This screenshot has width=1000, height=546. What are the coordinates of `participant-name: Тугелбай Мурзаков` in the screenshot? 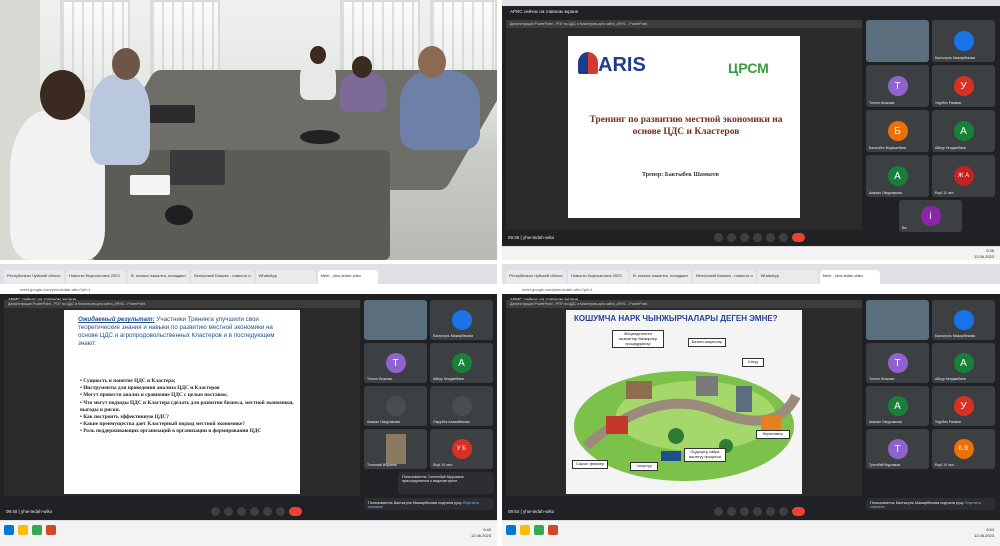 It's located at (885, 465).